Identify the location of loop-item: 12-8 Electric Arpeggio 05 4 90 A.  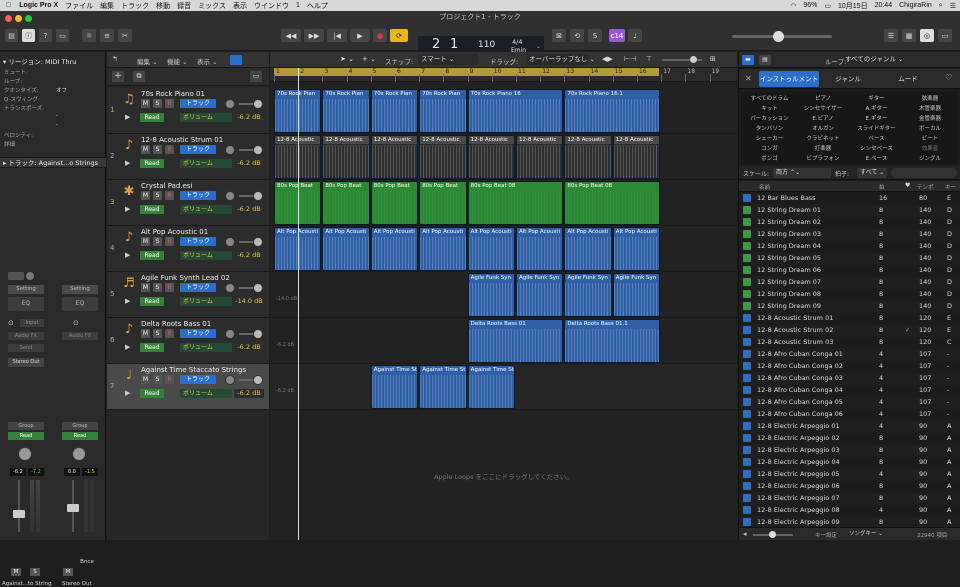
(849, 475).